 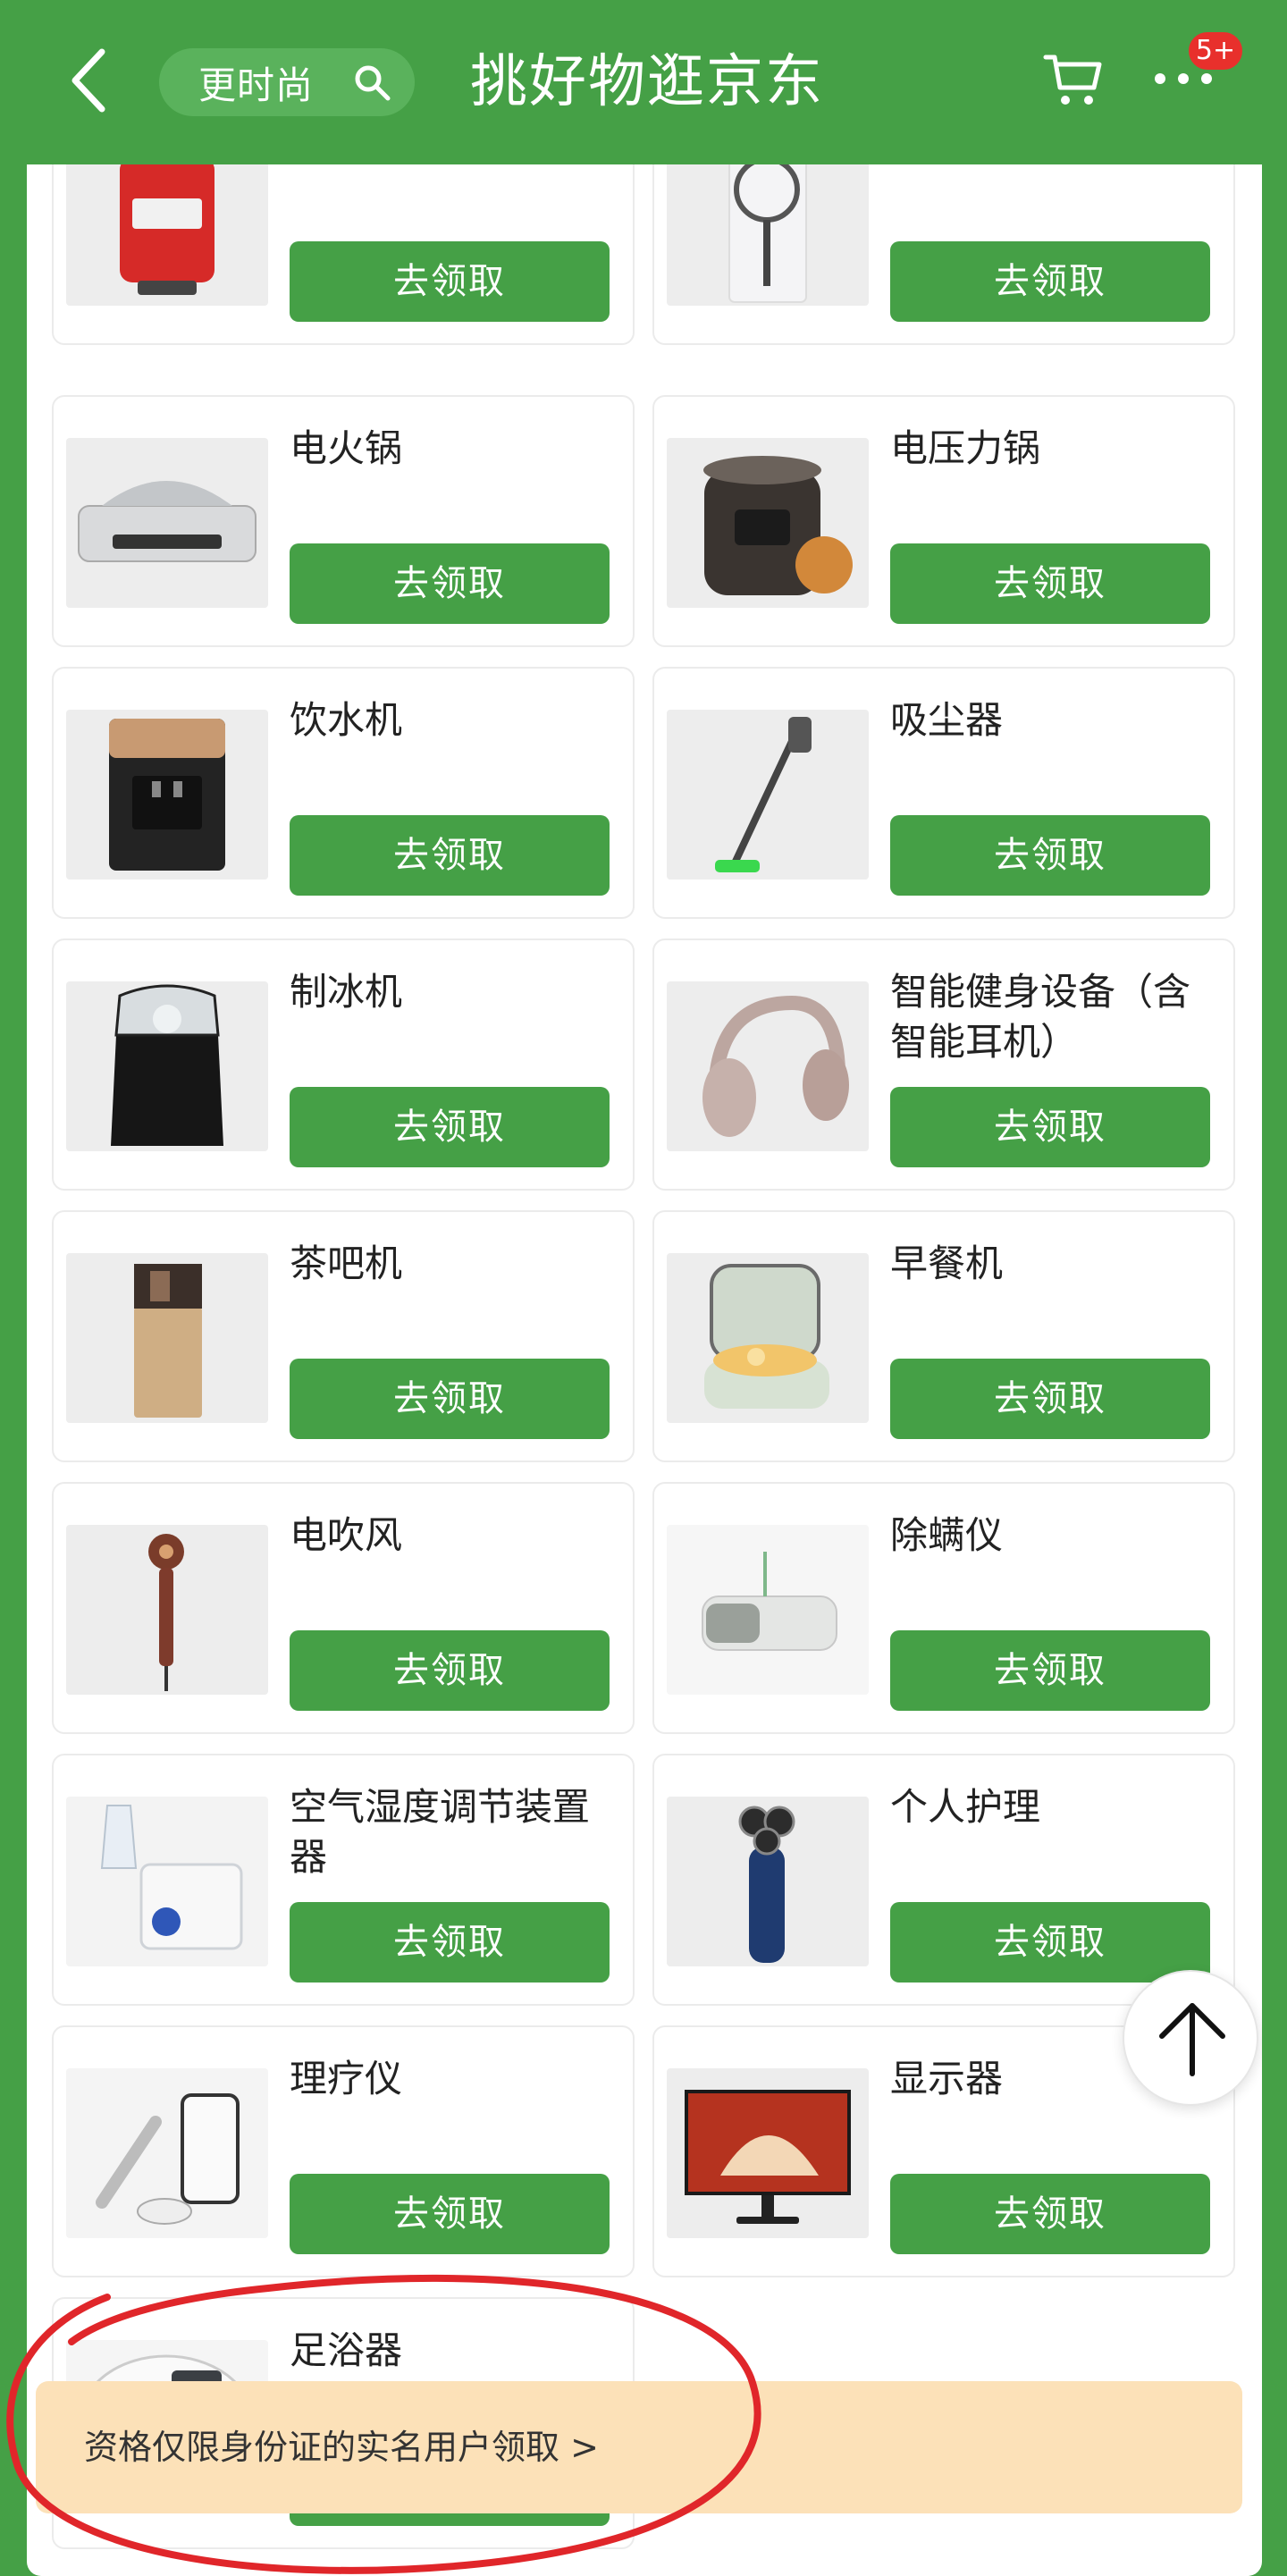 I want to click on search-pill: 更时尚, so click(x=287, y=82).